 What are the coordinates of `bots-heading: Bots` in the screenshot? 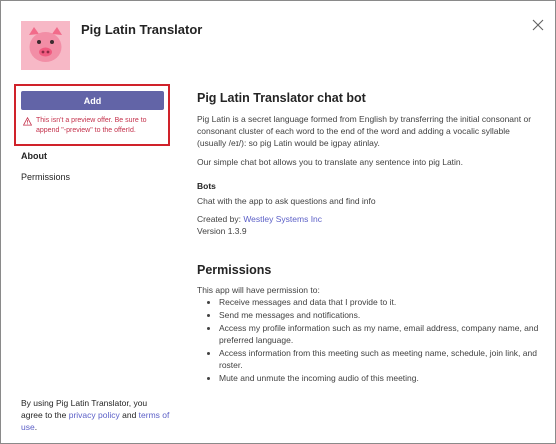 It's located at (206, 186).